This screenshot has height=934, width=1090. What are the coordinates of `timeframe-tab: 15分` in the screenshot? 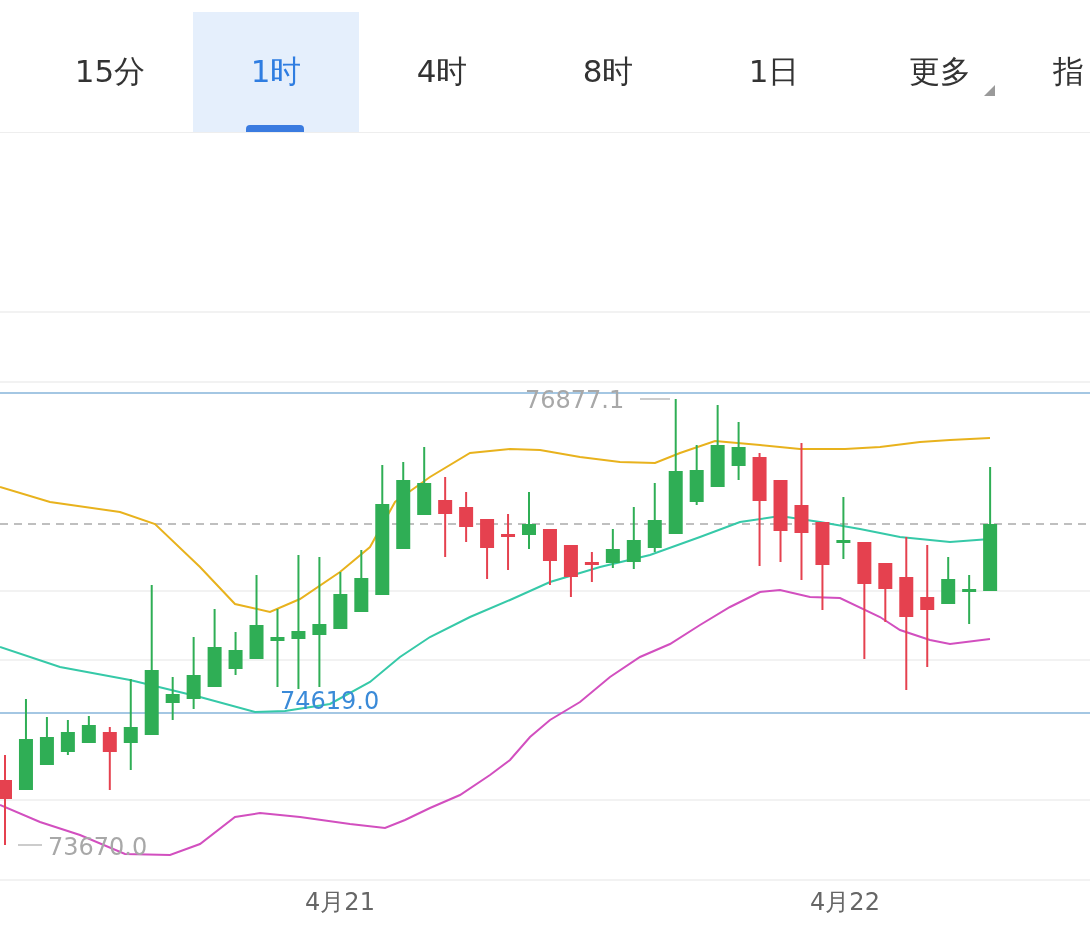 It's located at (110, 72).